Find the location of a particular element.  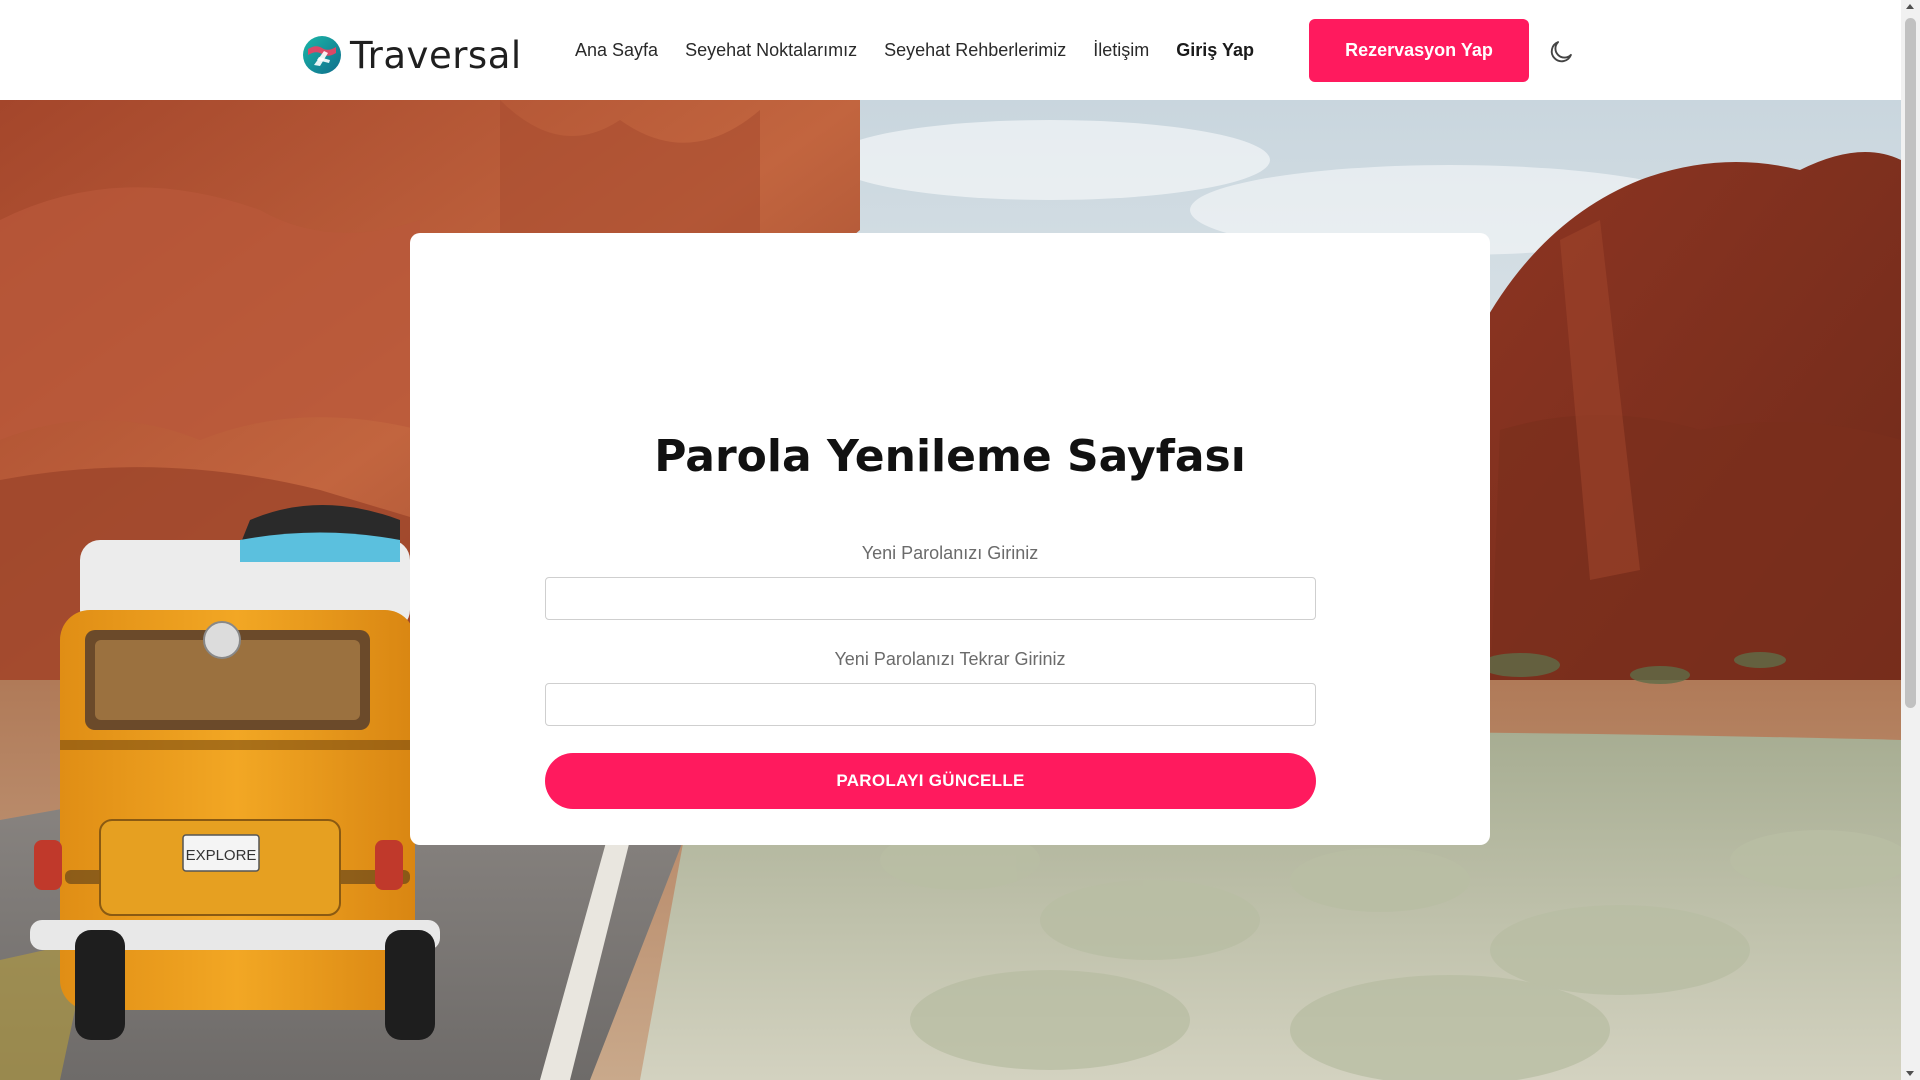

nav-item-home: Ana Sayfa is located at coordinates (616, 50).